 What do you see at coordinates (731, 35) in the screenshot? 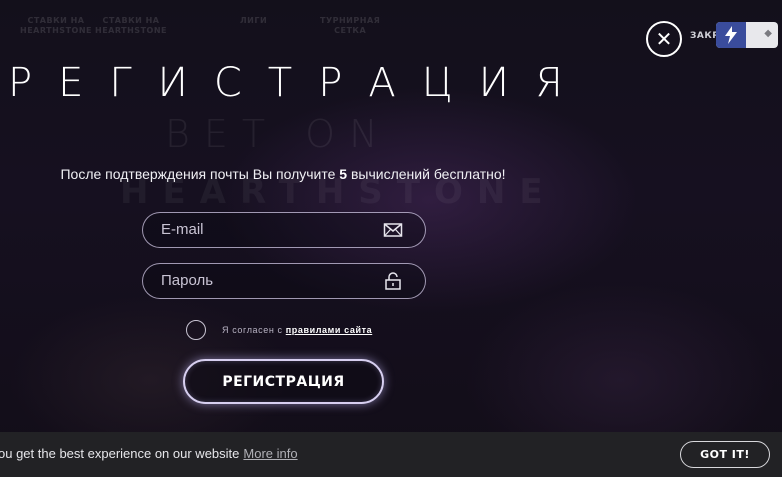
I see `lightning-bolt-icon` at bounding box center [731, 35].